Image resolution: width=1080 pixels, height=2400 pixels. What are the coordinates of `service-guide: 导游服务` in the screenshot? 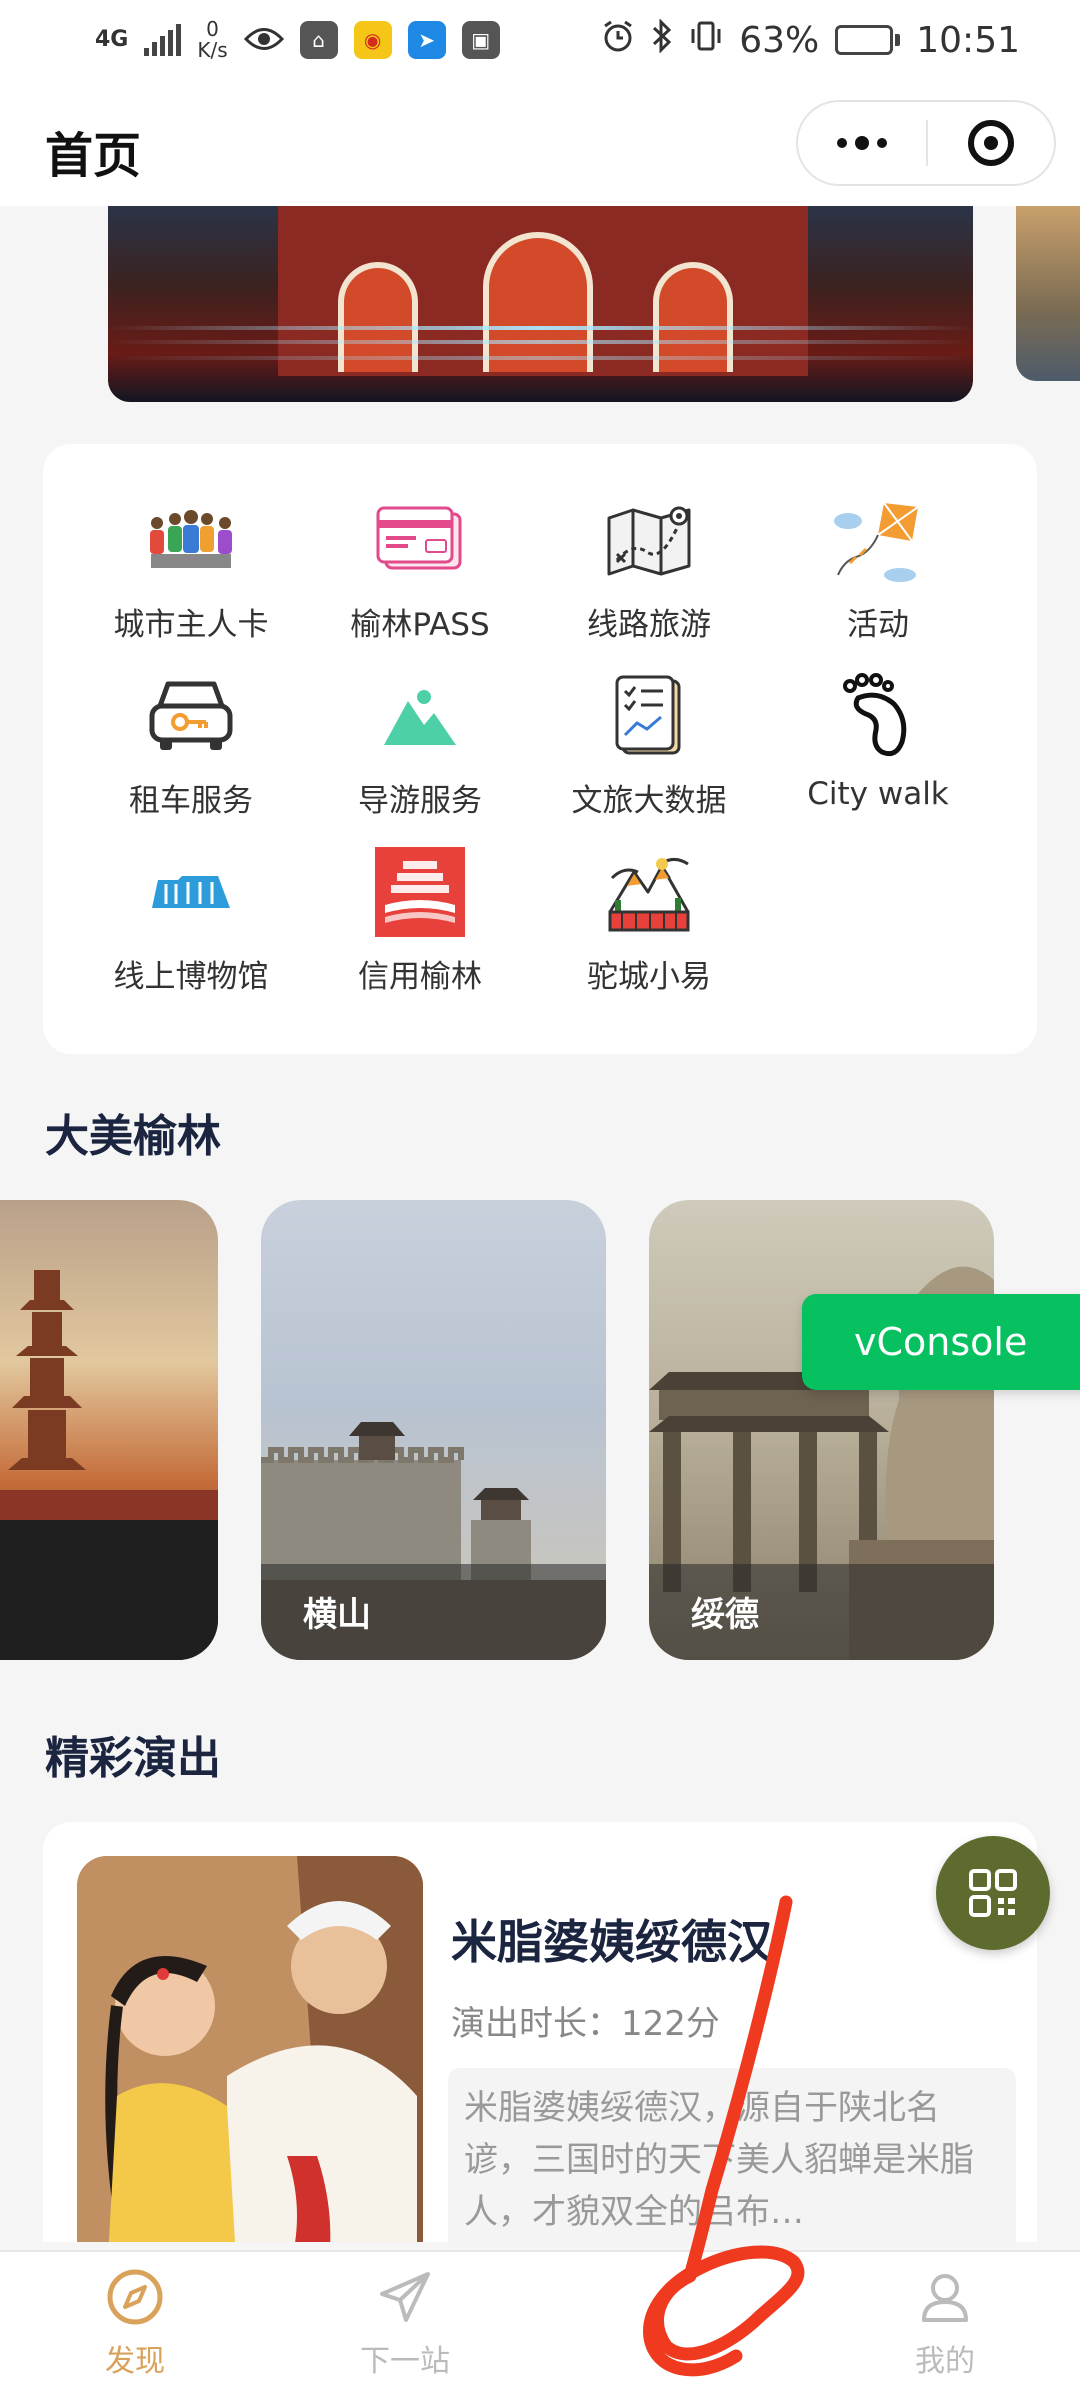 It's located at (420, 745).